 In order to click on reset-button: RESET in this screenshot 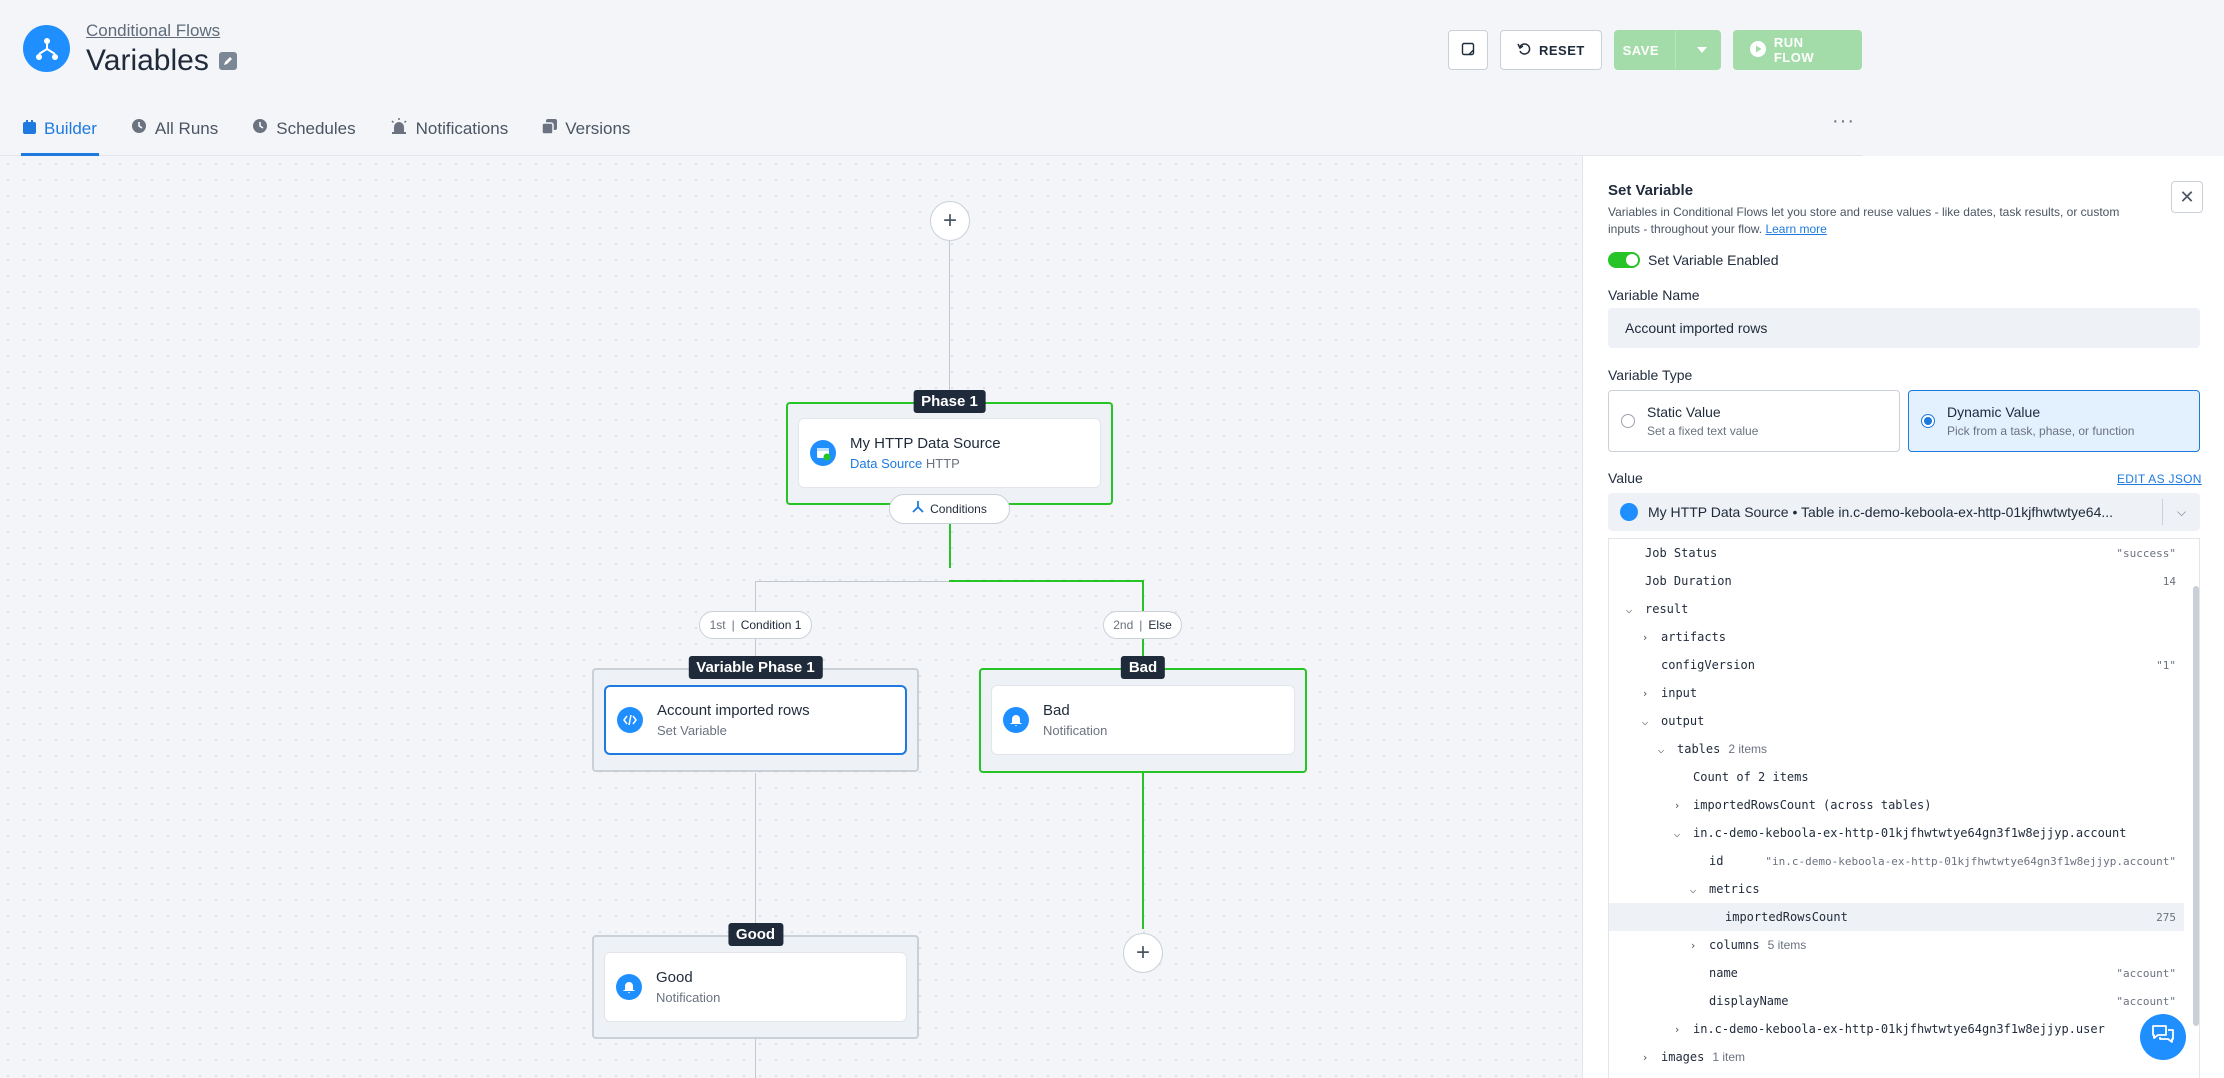, I will do `click(1551, 50)`.